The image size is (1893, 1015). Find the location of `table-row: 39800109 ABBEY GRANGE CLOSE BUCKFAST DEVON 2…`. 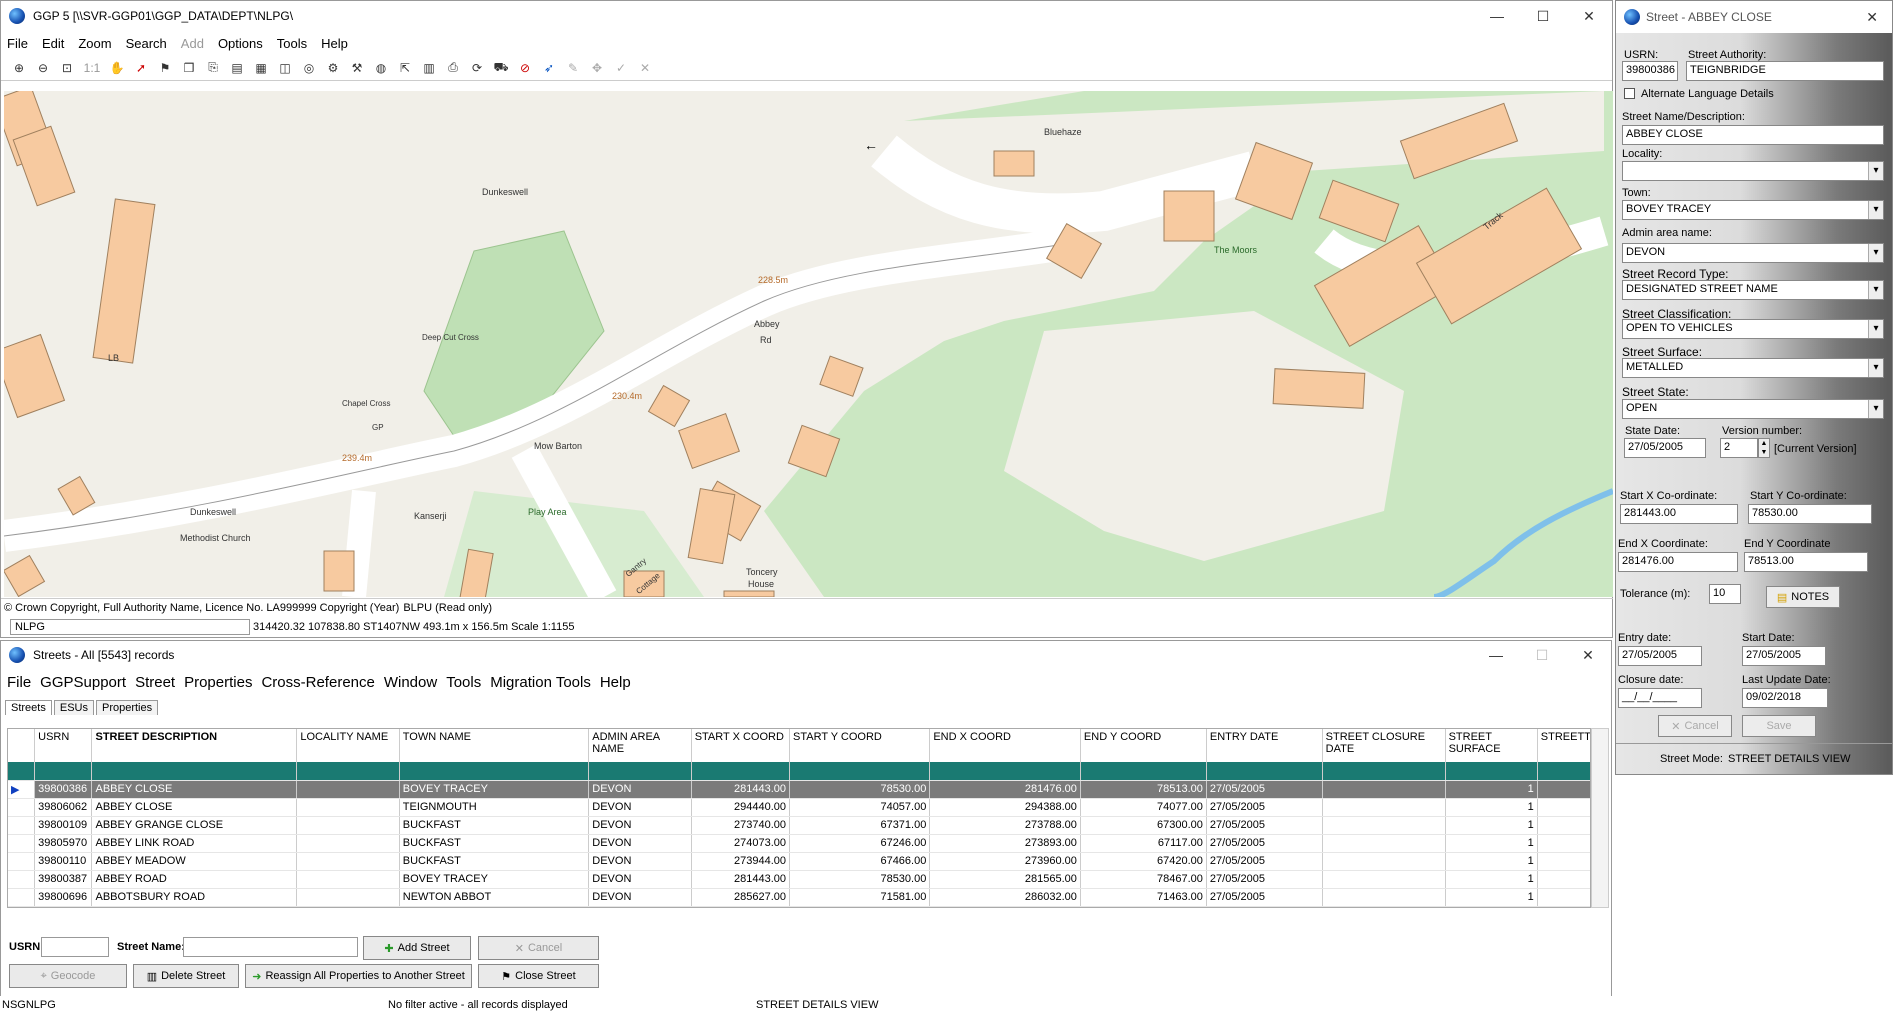

table-row: 39800109 ABBEY GRANGE CLOSE BUCKFAST DEVON 2… is located at coordinates (799, 825).